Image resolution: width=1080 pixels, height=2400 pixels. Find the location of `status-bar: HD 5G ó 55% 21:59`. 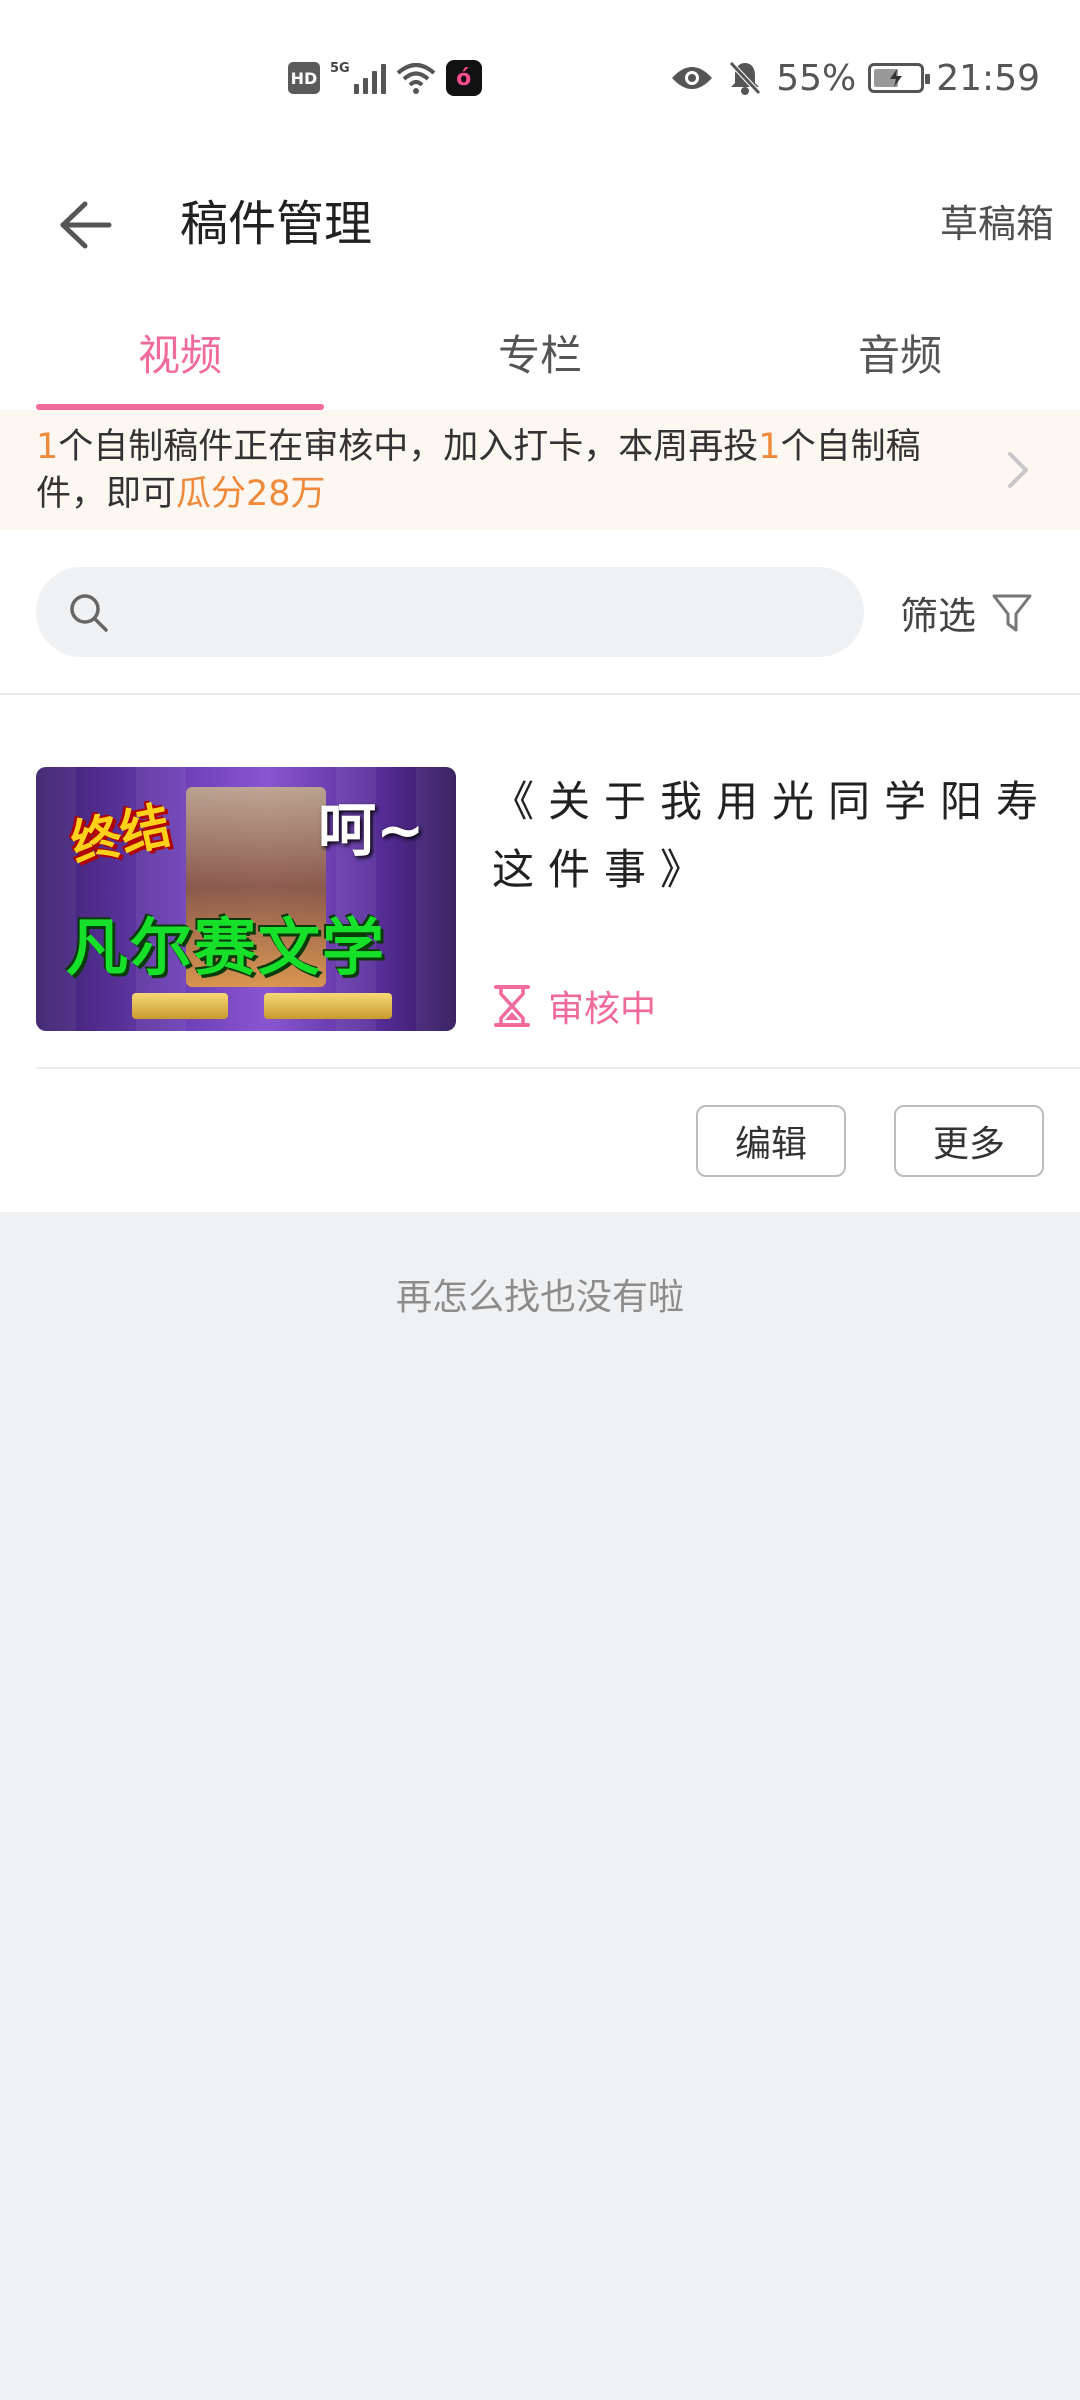

status-bar: HD 5G ó 55% 21:59 is located at coordinates (540, 80).